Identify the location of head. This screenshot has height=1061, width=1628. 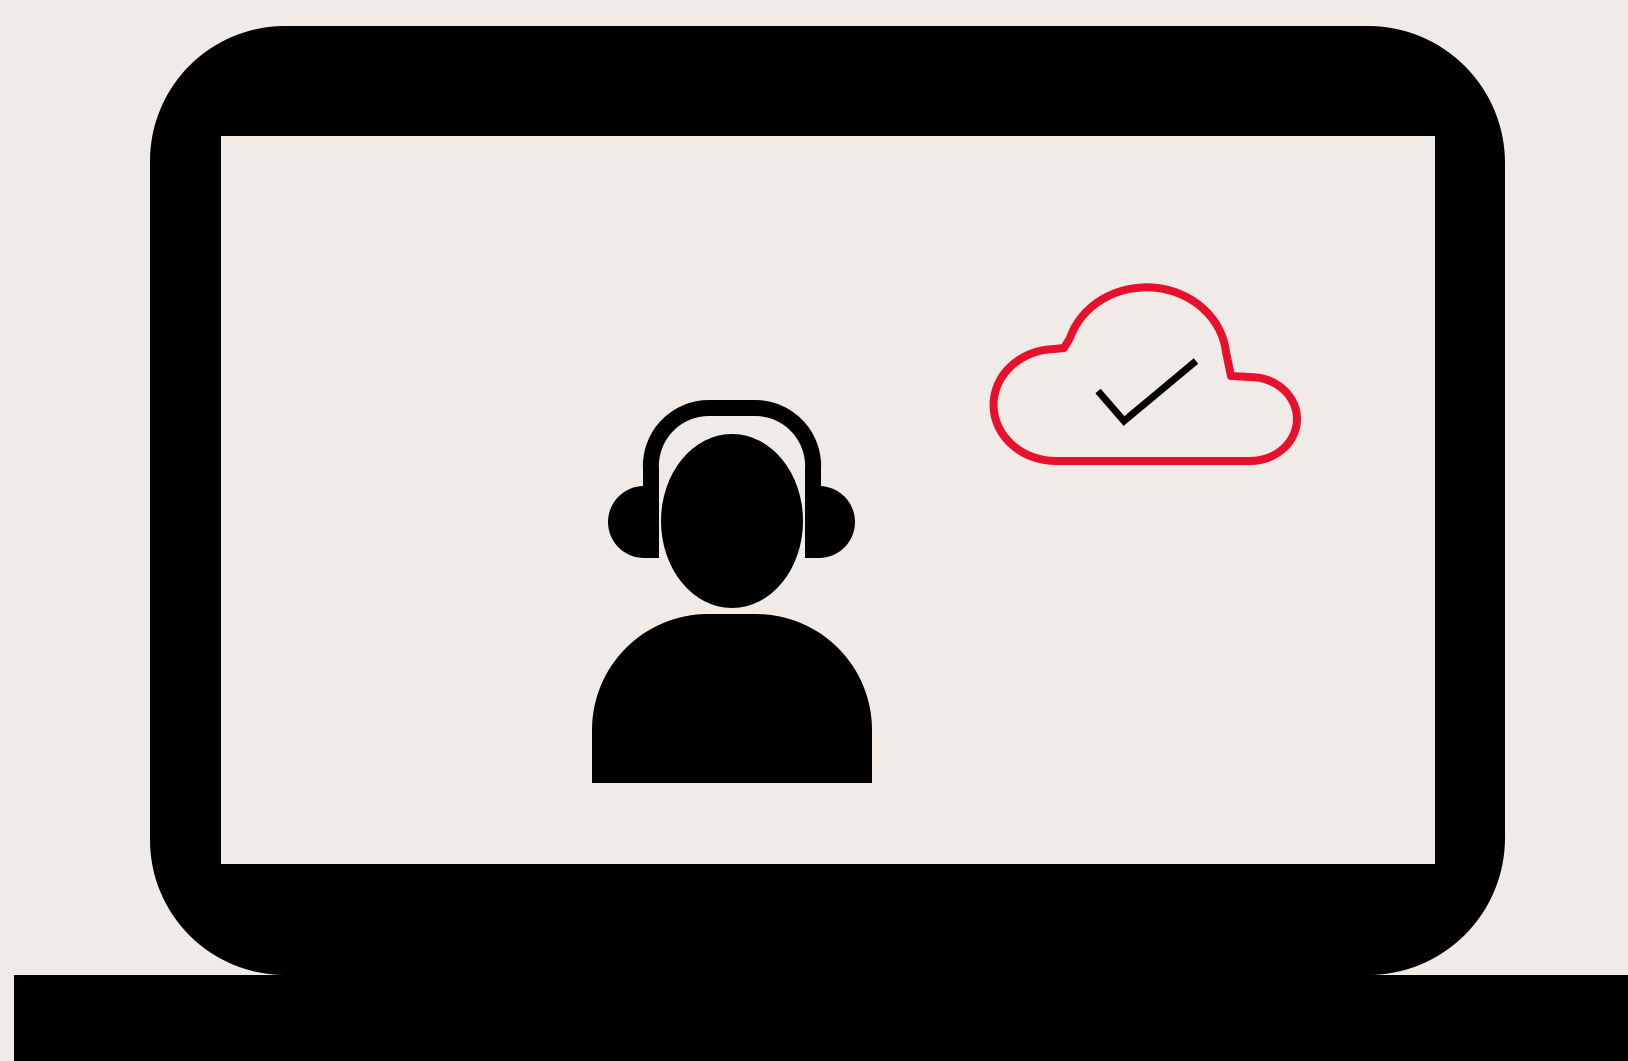
(732, 521).